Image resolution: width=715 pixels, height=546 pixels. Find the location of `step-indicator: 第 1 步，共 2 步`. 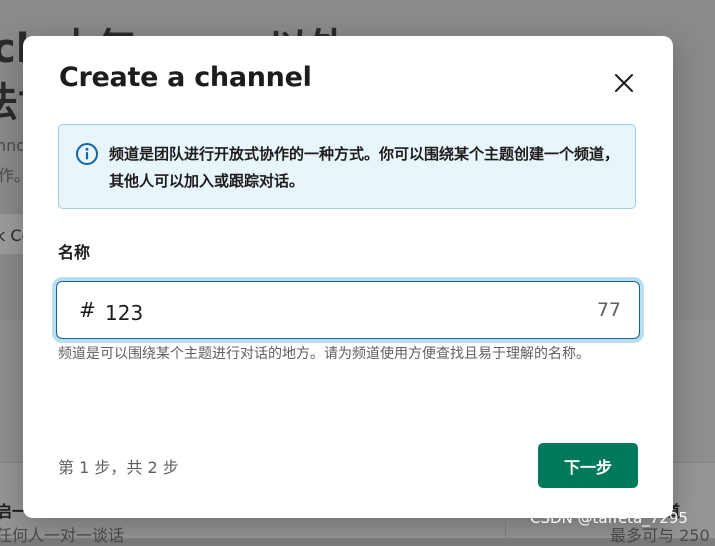

step-indicator: 第 1 步，共 2 步 is located at coordinates (118, 467).